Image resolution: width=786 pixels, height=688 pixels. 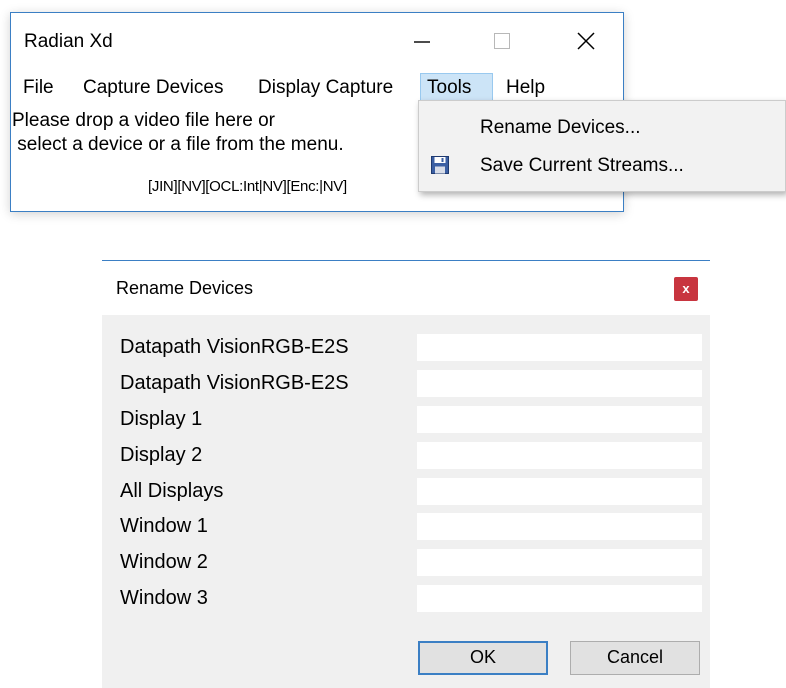 What do you see at coordinates (161, 419) in the screenshot?
I see `device-label: Display 1` at bounding box center [161, 419].